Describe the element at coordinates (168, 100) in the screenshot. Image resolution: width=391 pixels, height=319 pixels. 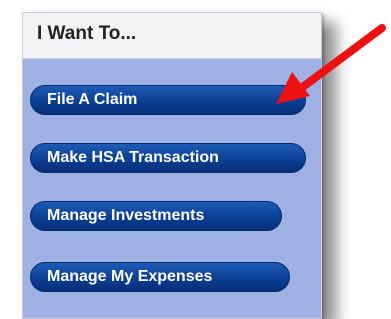
I see `file-a-claim-button: File A Claim` at that location.